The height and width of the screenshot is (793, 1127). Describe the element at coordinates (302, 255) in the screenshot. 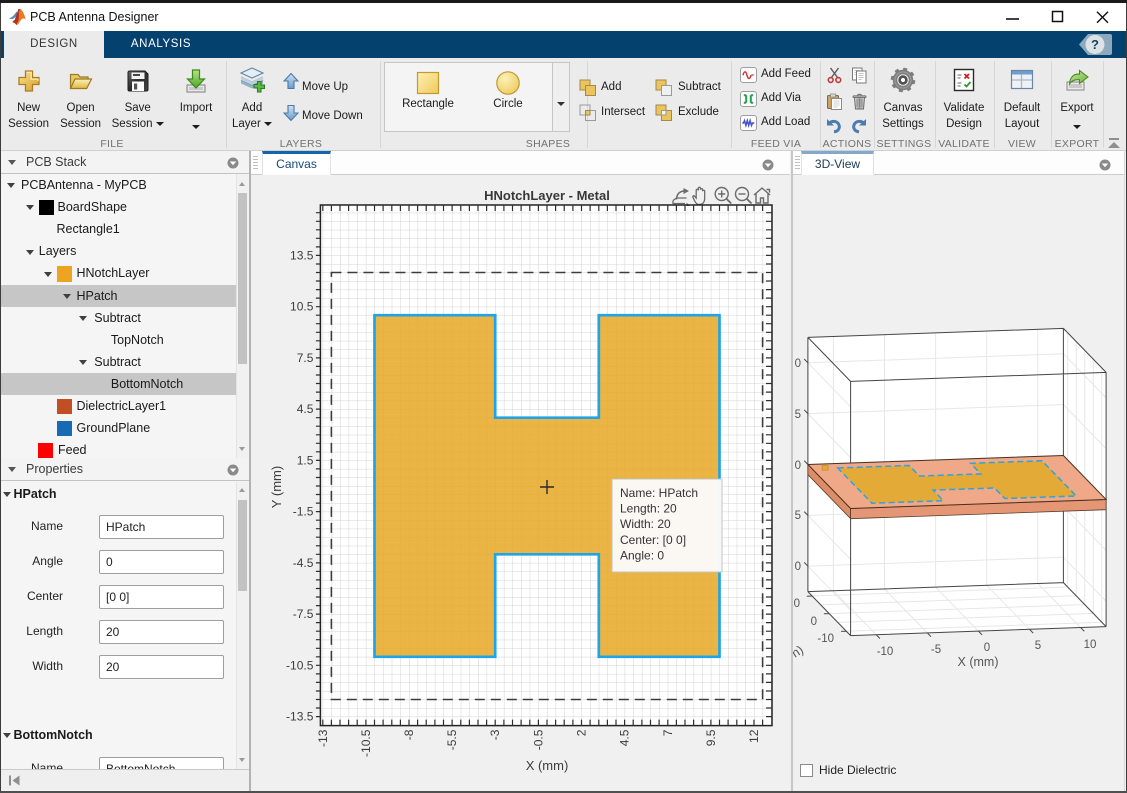

I see `svg-text: 13.5` at that location.